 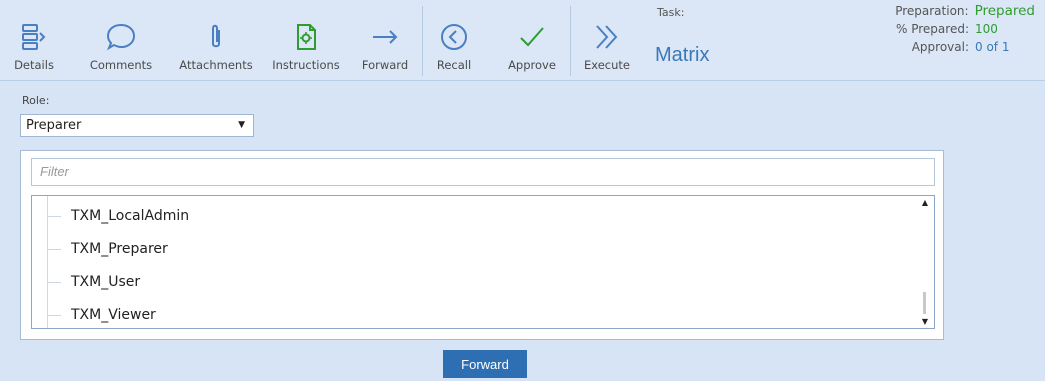 What do you see at coordinates (385, 65) in the screenshot?
I see `forward-label: Forward` at bounding box center [385, 65].